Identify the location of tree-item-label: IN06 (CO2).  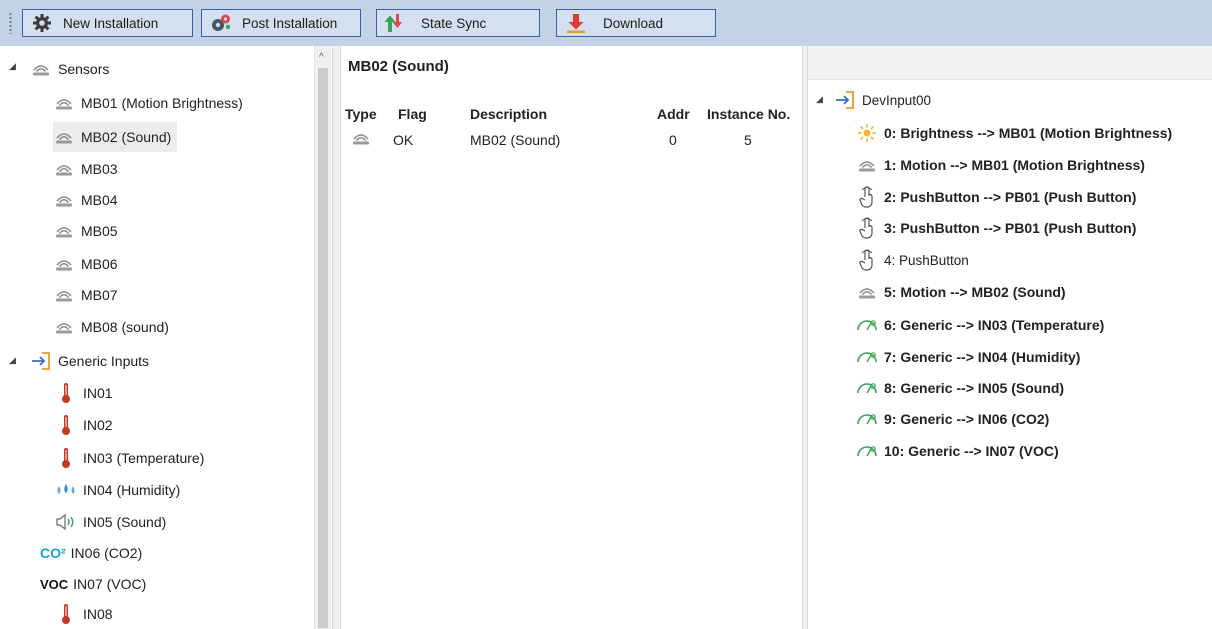
(106, 553).